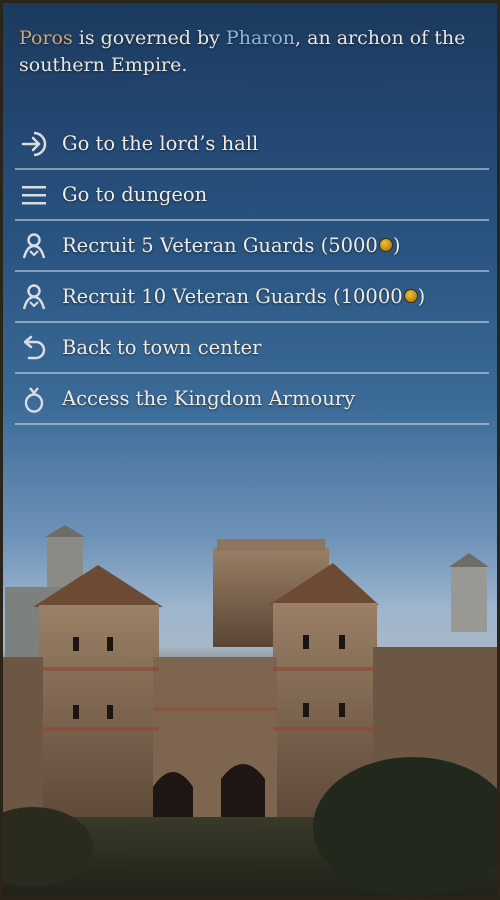  I want to click on menu-item-label: Access the Kingdom Armoury, so click(209, 398).